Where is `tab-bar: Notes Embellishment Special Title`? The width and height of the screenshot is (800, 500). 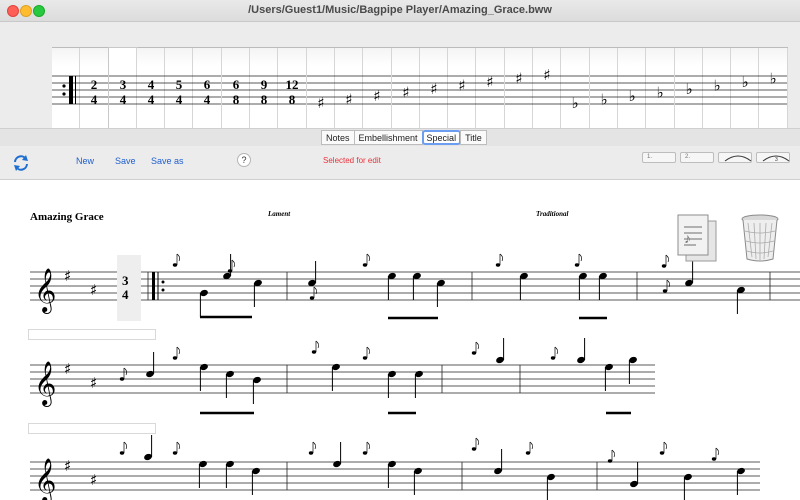
tab-bar: Notes Embellishment Special Title is located at coordinates (400, 137).